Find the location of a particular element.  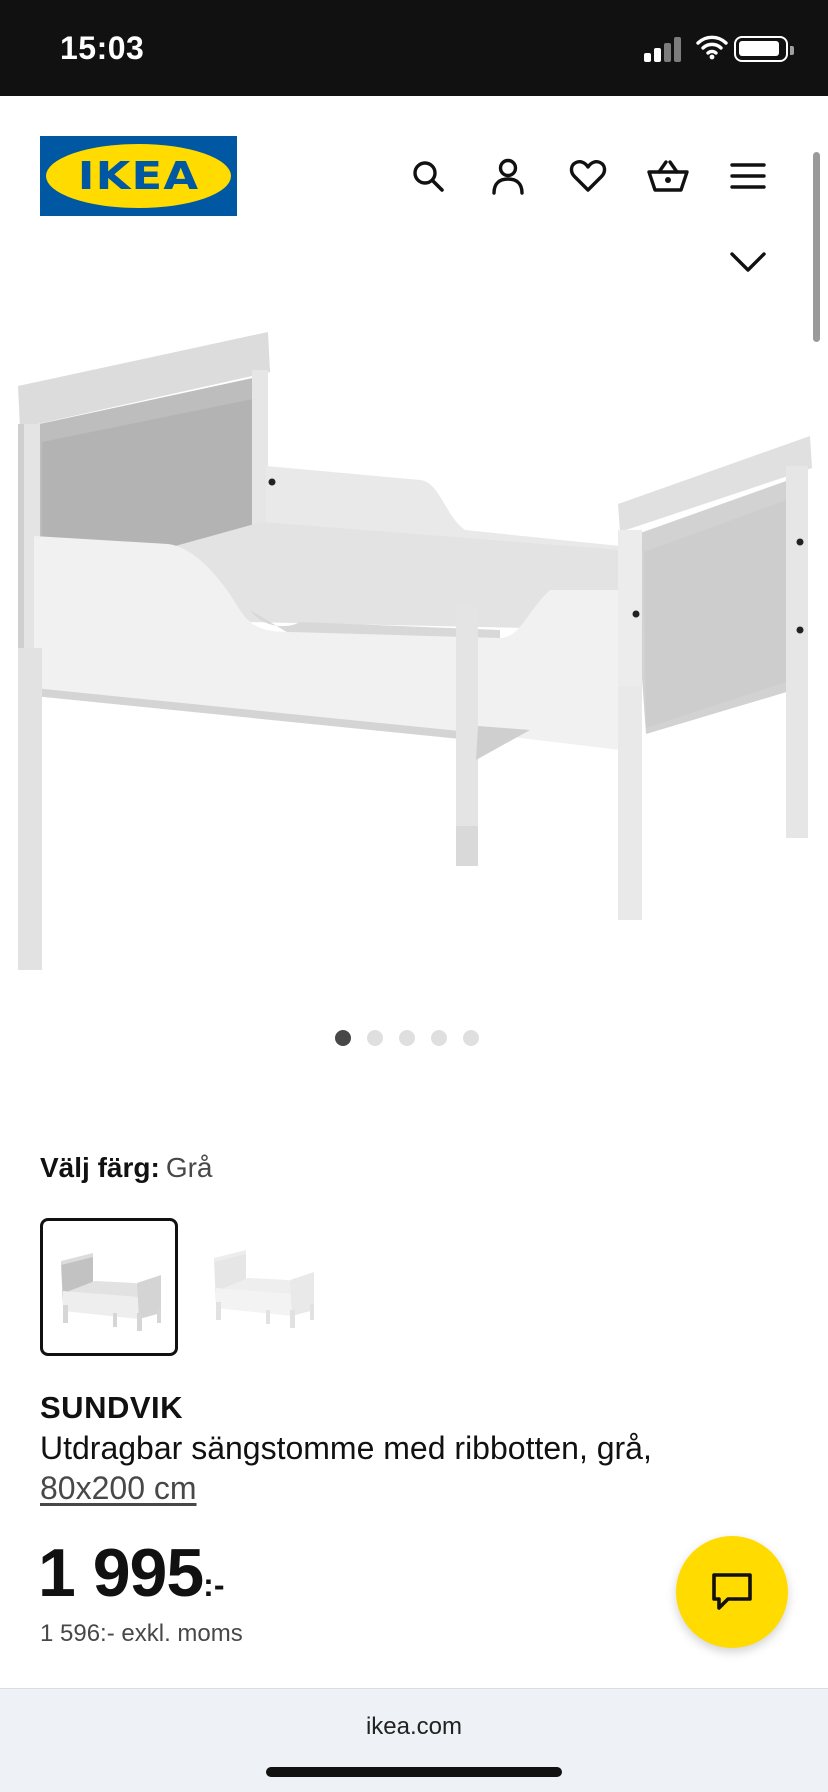

color-swatch-white is located at coordinates (269, 1287).